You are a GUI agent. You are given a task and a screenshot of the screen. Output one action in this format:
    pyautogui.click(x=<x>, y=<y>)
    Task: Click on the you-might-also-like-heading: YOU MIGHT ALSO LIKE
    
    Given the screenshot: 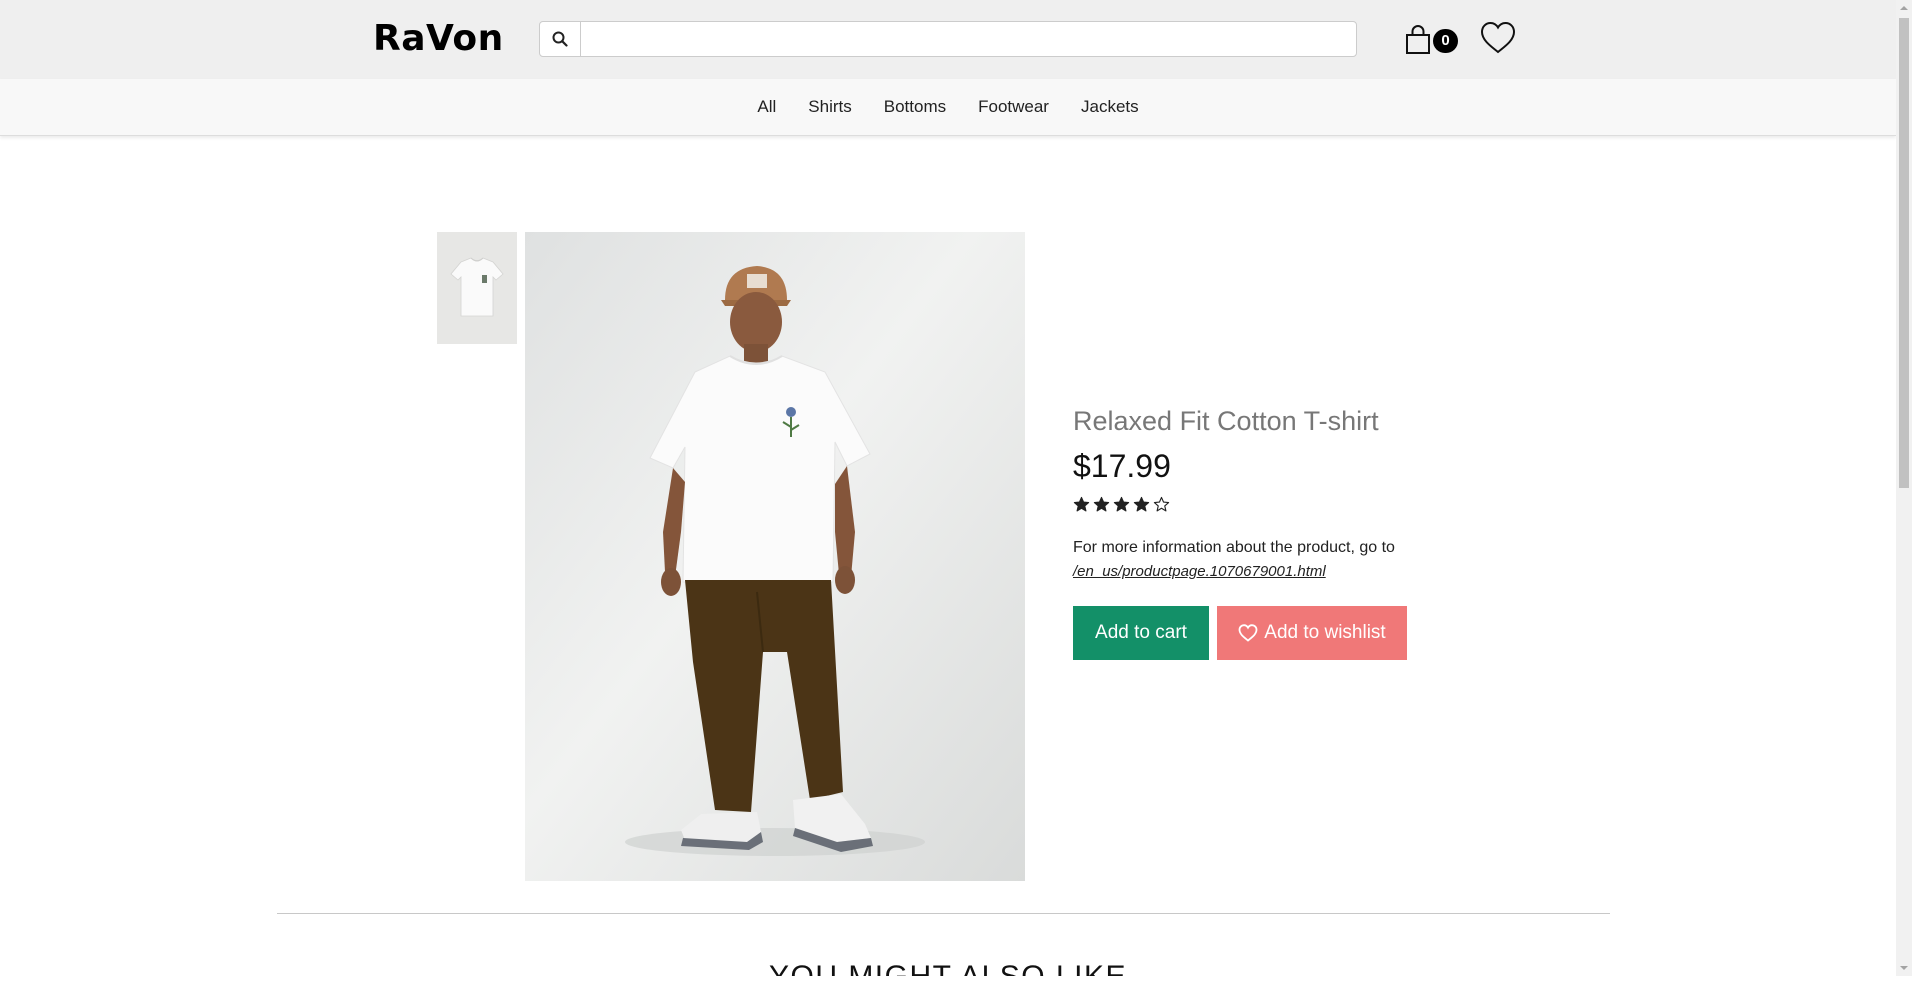 What is the action you would take?
    pyautogui.click(x=948, y=968)
    